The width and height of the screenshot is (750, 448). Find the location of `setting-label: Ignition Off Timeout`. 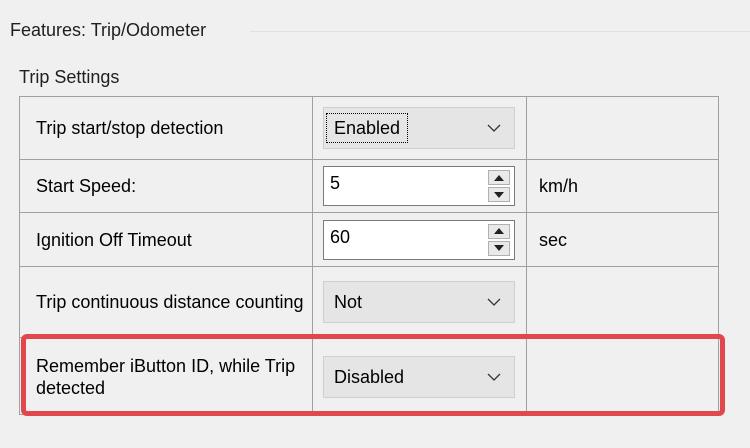

setting-label: Ignition Off Timeout is located at coordinates (166, 239).